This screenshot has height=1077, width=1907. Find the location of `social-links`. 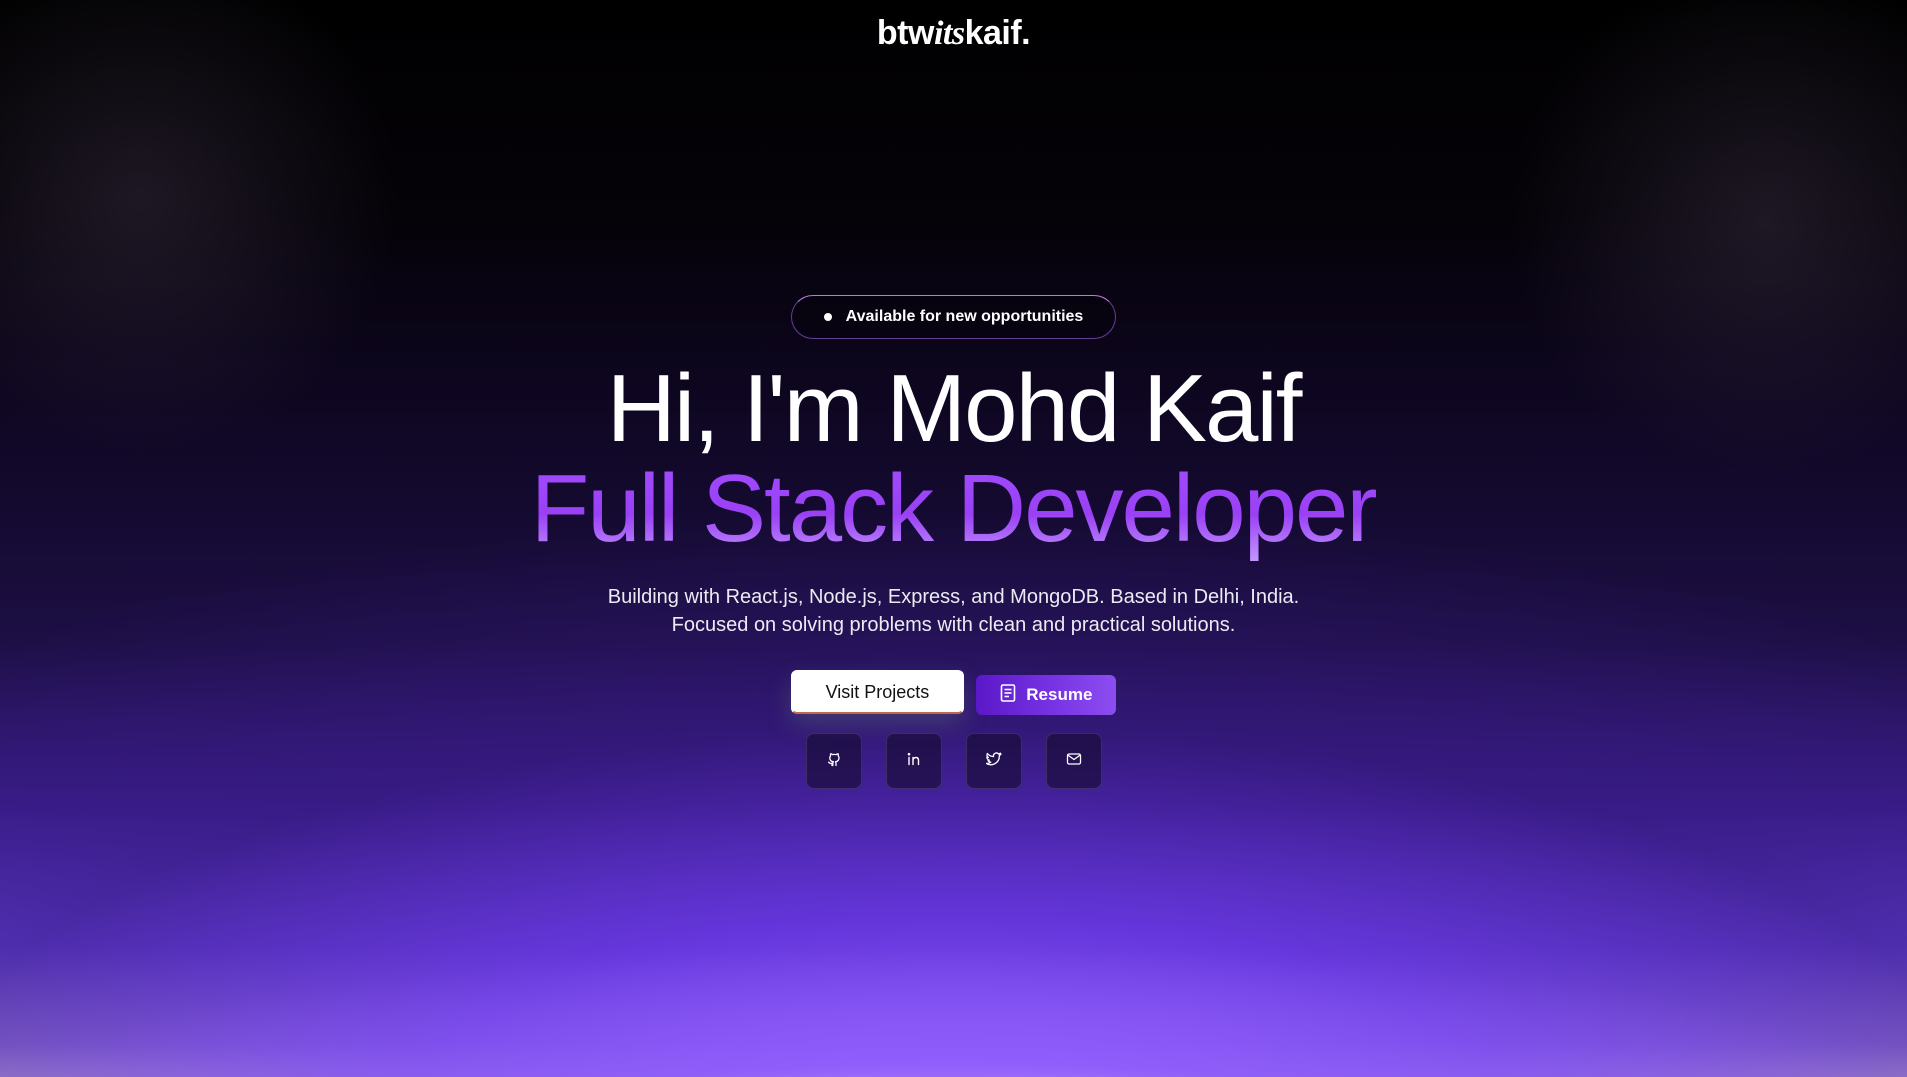

social-links is located at coordinates (953, 761).